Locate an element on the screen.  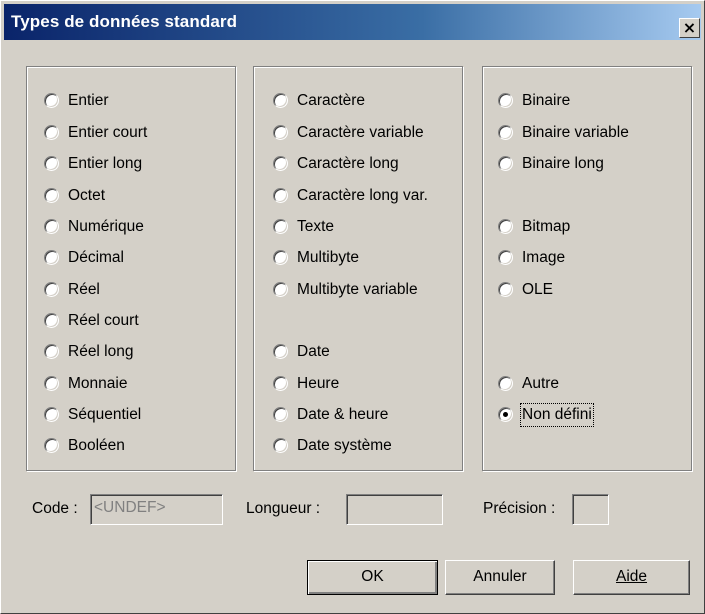
radio-label: Entier court is located at coordinates (108, 132).